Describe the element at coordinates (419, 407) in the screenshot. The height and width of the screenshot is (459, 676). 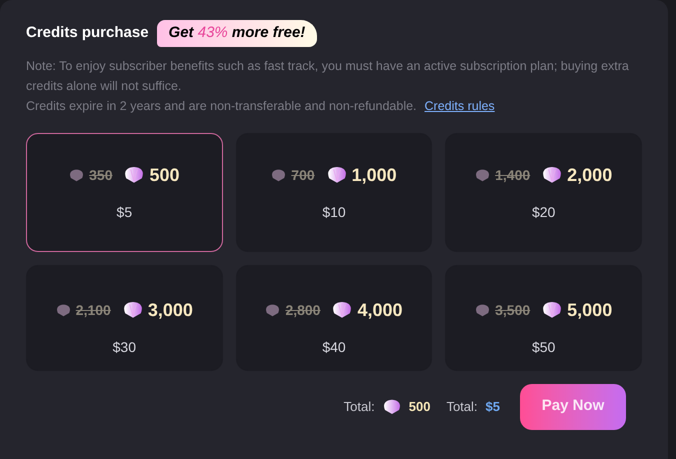
I see `total-credits: 500` at that location.